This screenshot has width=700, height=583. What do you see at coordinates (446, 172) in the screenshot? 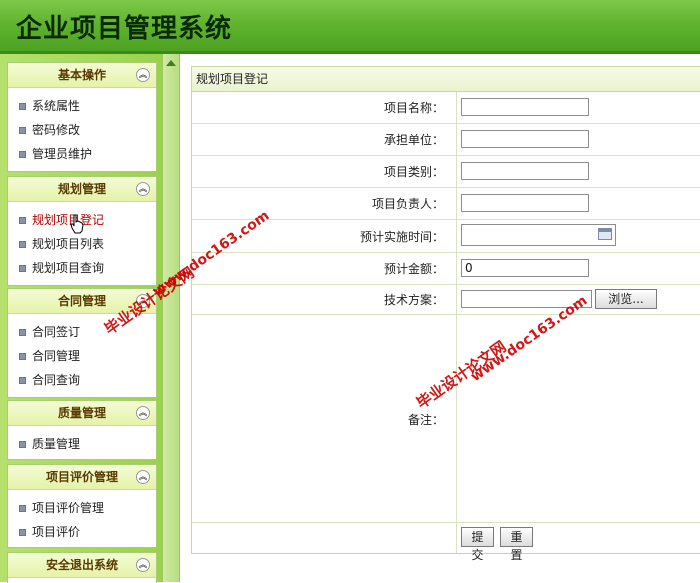
I see `form-row-category: 项目类别：` at bounding box center [446, 172].